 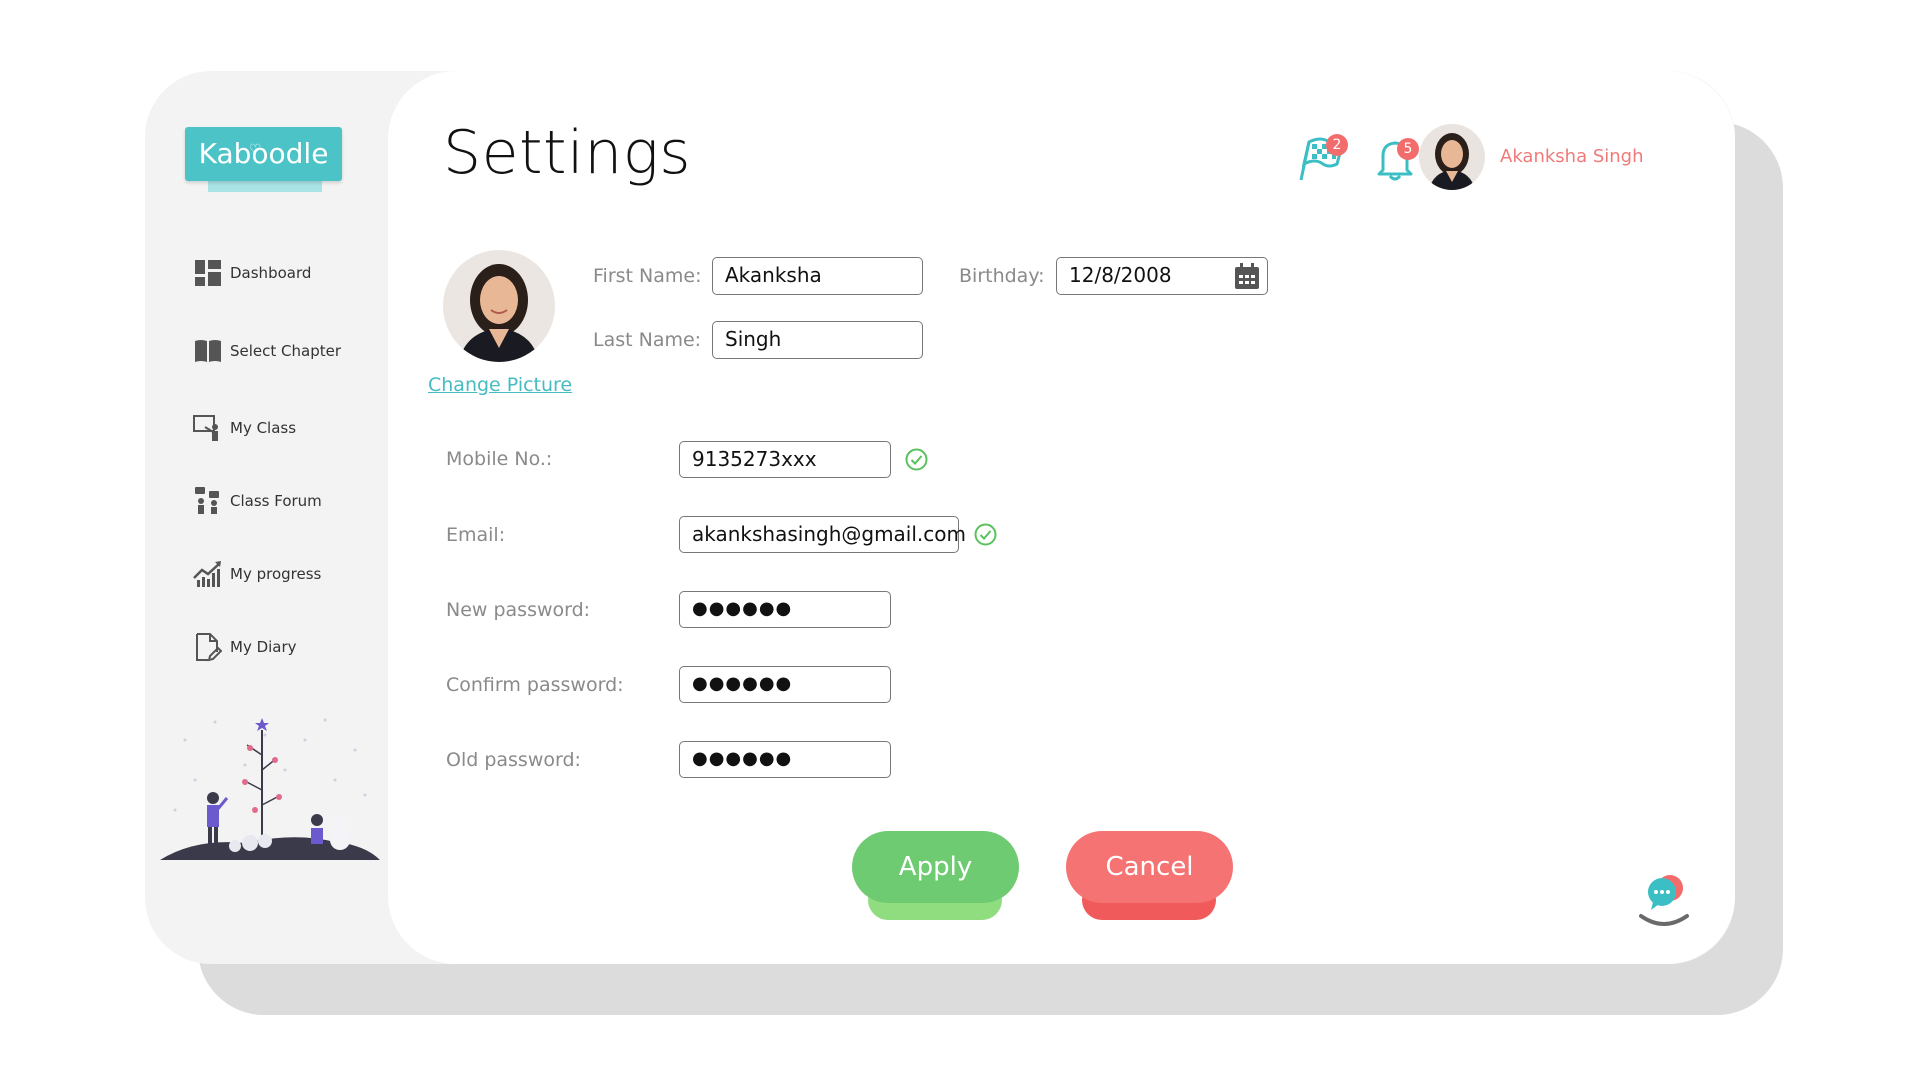 What do you see at coordinates (513, 760) in the screenshot?
I see `old-password-label: Old password:` at bounding box center [513, 760].